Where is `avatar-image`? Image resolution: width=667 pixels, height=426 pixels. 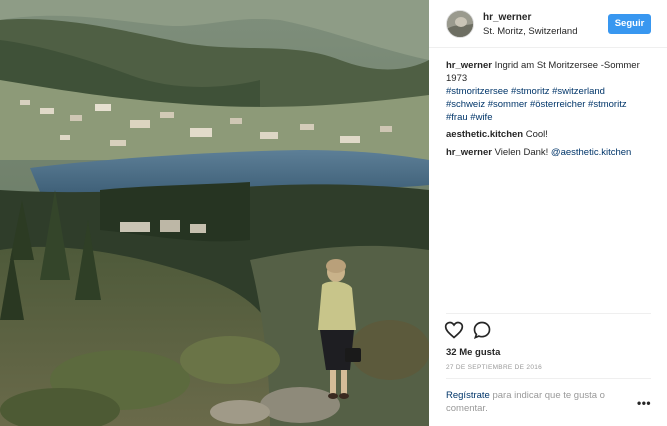
avatar-image is located at coordinates (460, 24).